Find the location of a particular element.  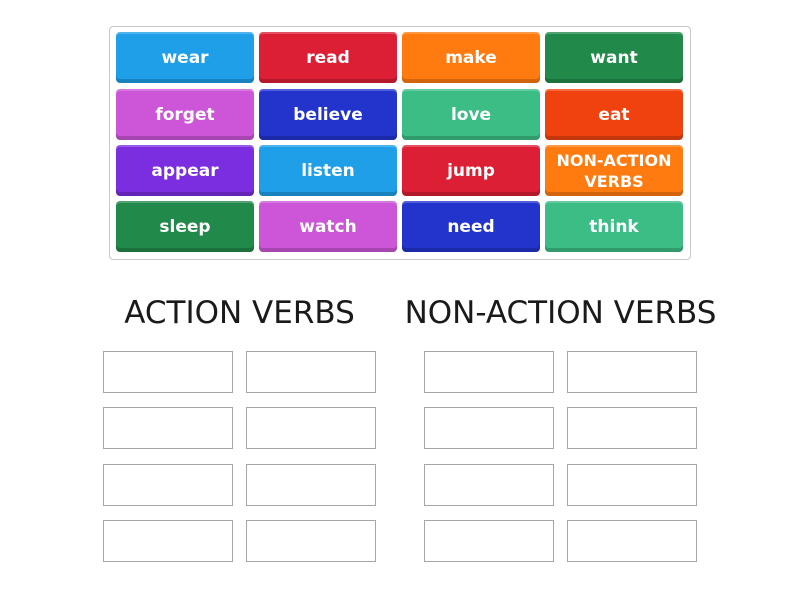

word-tile: read is located at coordinates (328, 57).